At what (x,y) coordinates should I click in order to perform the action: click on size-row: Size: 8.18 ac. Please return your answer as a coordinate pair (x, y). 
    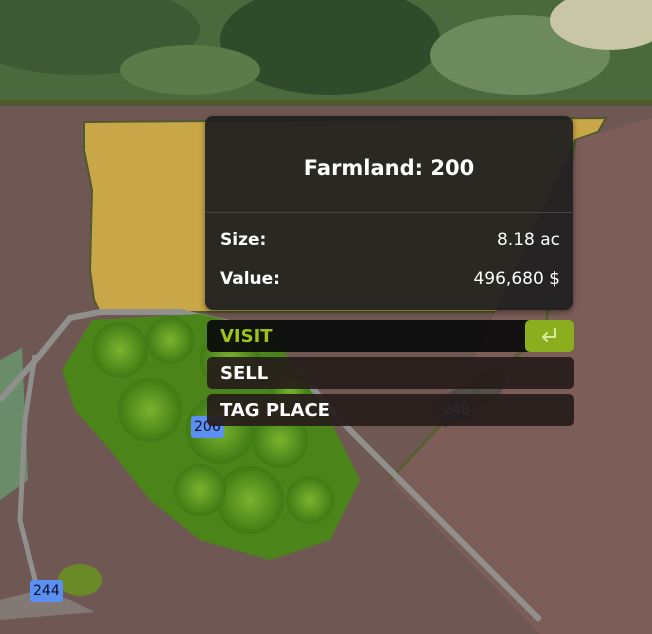
    Looking at the image, I should click on (390, 240).